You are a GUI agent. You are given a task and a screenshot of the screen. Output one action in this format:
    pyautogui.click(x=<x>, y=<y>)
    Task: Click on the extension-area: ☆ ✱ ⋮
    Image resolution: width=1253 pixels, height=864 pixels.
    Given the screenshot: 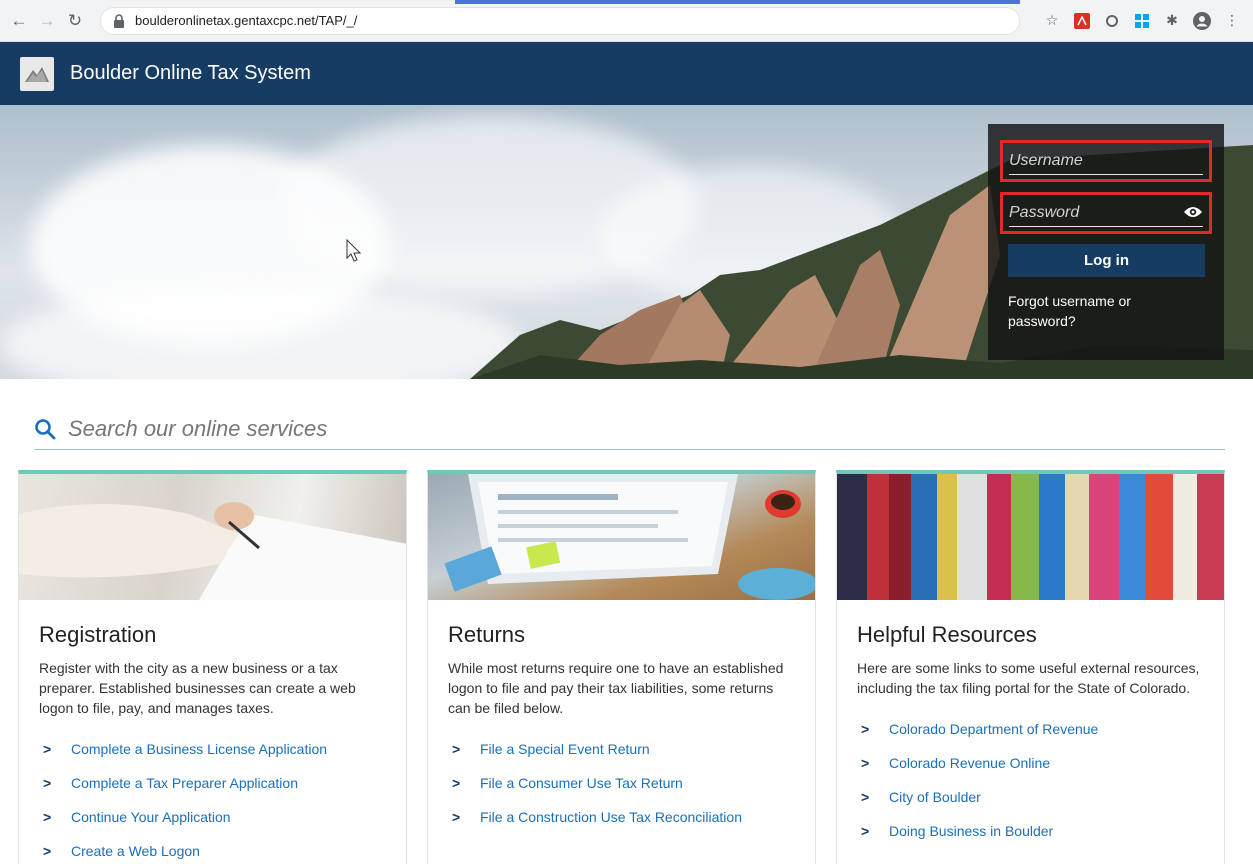 What is the action you would take?
    pyautogui.click(x=1144, y=20)
    